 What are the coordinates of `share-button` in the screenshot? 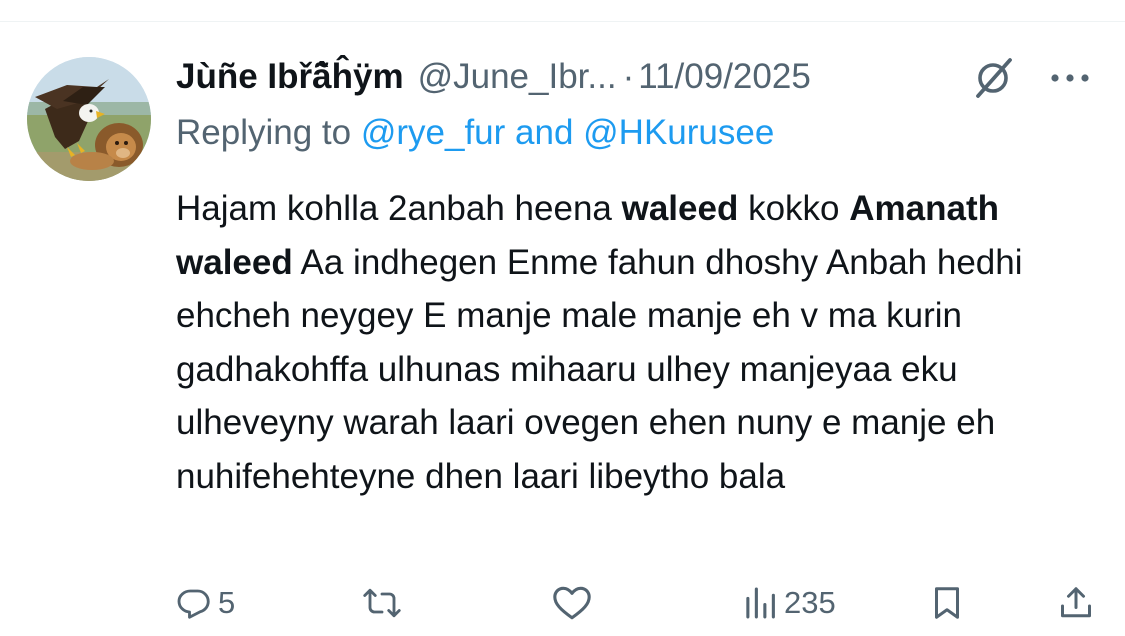 It's located at (1076, 603).